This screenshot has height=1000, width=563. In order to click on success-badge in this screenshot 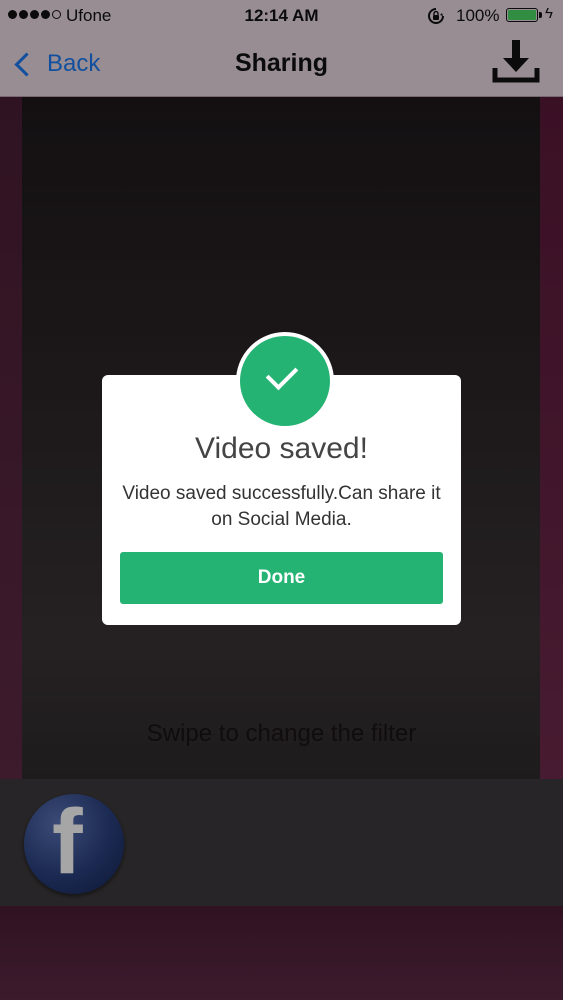, I will do `click(285, 381)`.